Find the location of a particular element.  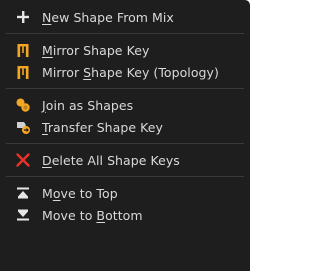

menu-item-mirror-shape-key: Mirror Shape Key is located at coordinates (125, 50).